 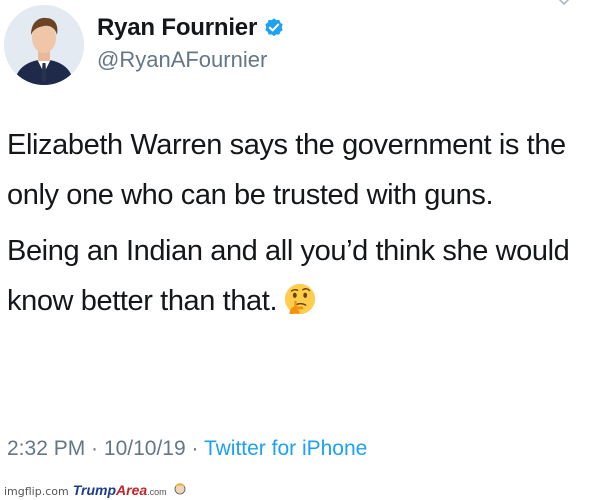 What do you see at coordinates (564, 5) in the screenshot?
I see `chevron-down-icon` at bounding box center [564, 5].